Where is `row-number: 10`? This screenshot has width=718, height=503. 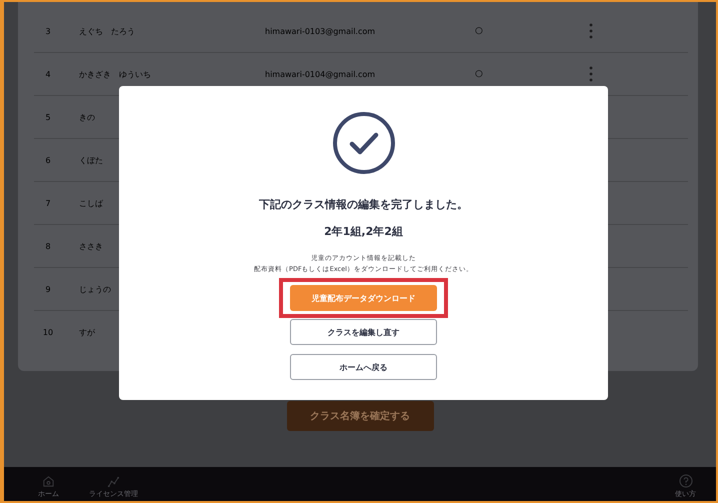 row-number: 10 is located at coordinates (48, 332).